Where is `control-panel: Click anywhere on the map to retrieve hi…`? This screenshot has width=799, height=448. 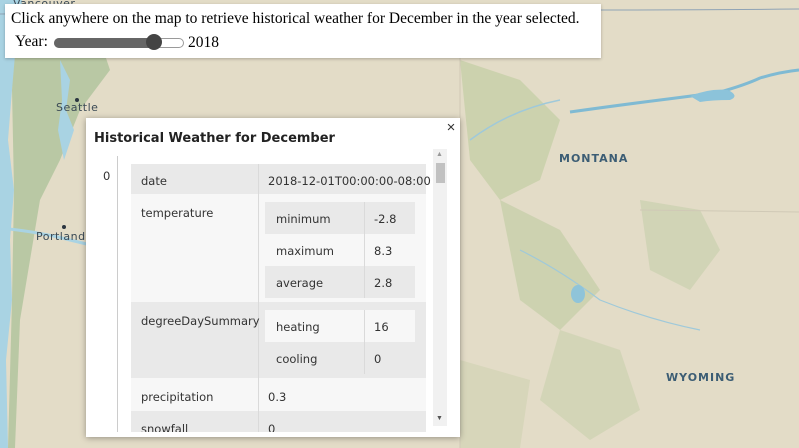 control-panel: Click anywhere on the map to retrieve hi… is located at coordinates (303, 31).